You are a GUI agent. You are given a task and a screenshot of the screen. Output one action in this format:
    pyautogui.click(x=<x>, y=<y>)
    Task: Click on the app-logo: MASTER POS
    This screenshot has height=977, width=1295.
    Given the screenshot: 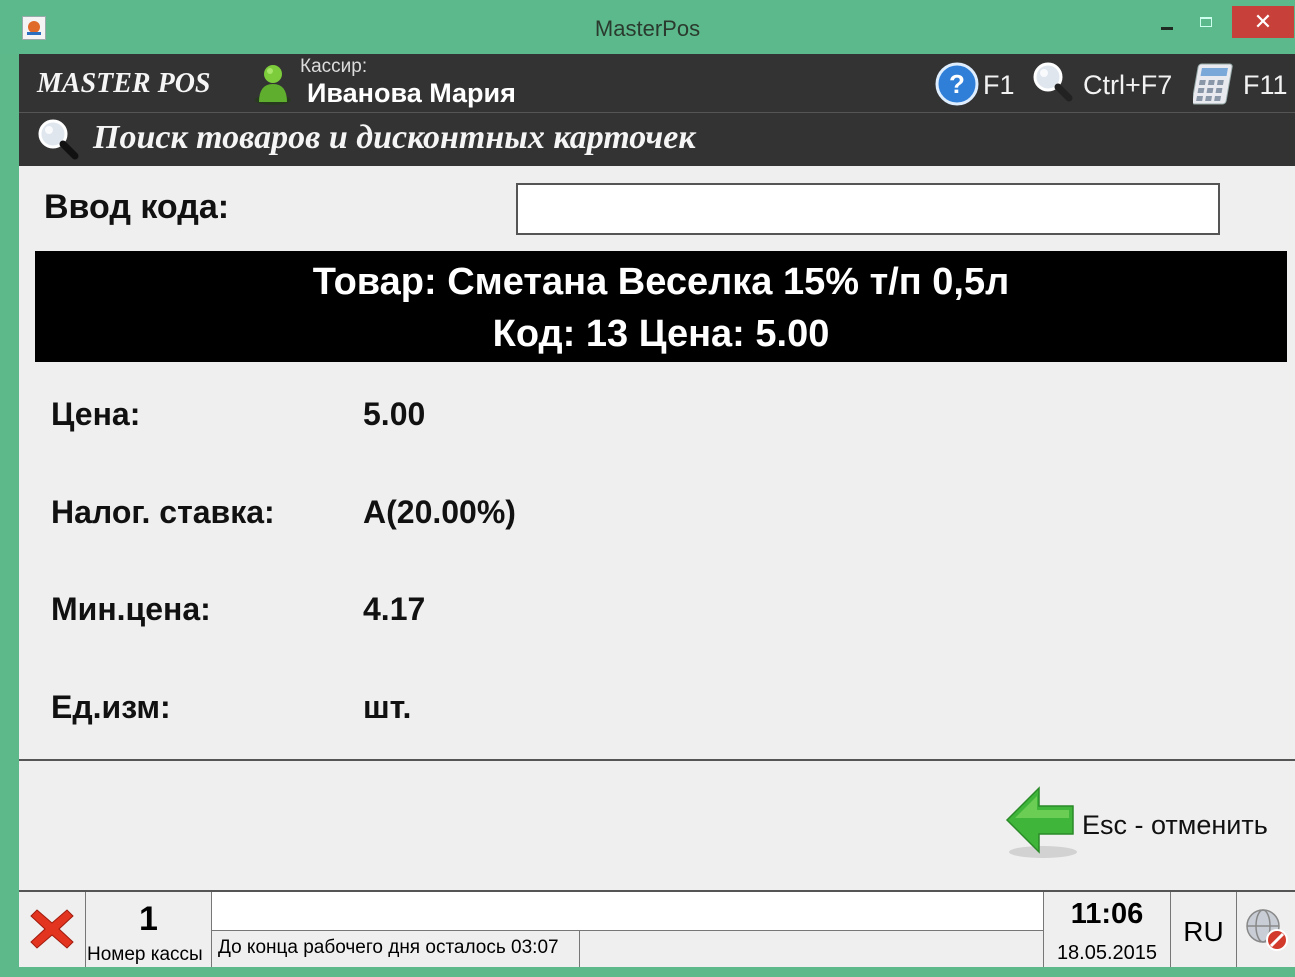 What is the action you would take?
    pyautogui.click(x=124, y=83)
    